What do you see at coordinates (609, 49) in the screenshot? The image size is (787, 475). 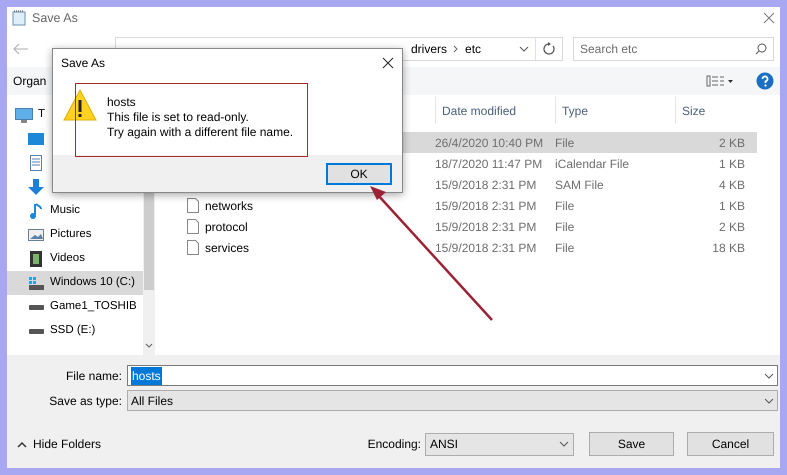 I see `search-placeholder: Search etc` at bounding box center [609, 49].